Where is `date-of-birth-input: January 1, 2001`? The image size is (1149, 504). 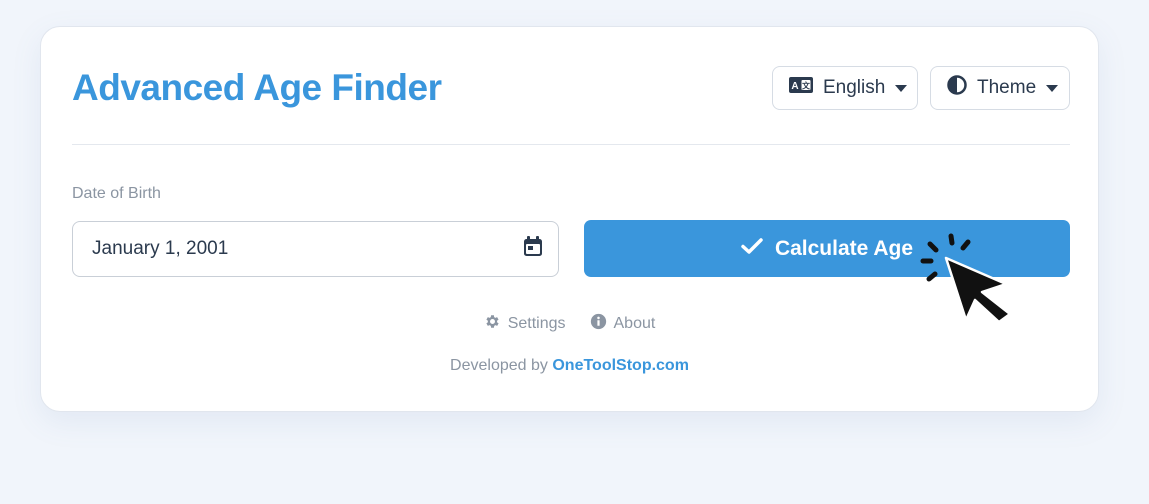 date-of-birth-input: January 1, 2001 is located at coordinates (315, 249).